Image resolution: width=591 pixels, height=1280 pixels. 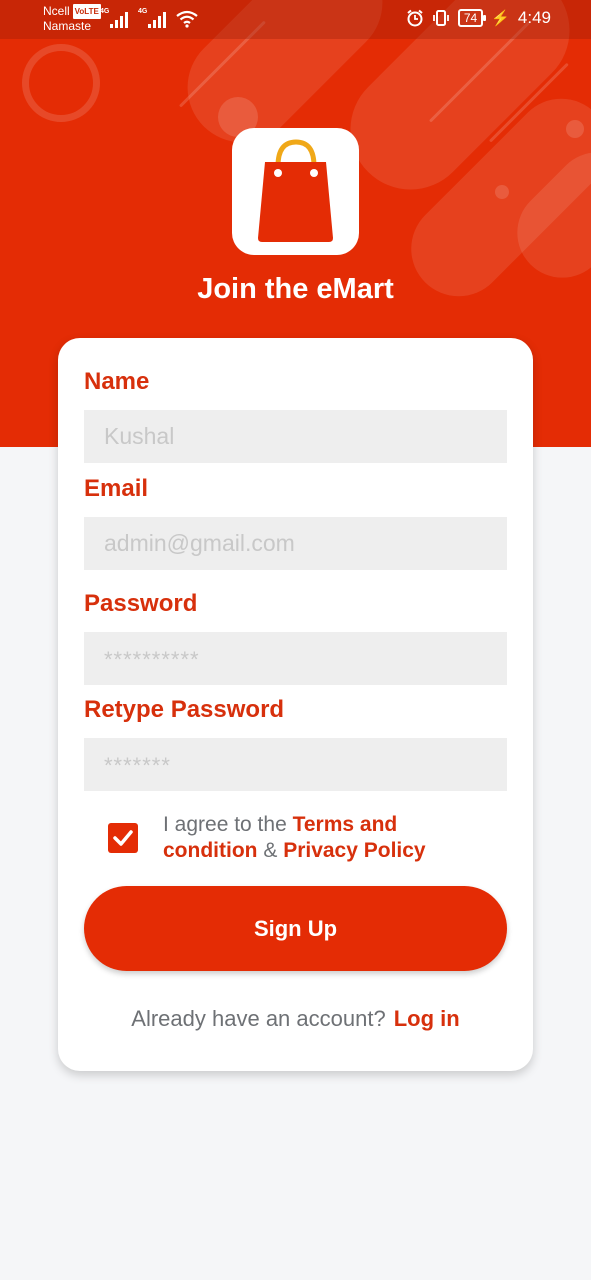 I want to click on checkmark-icon, so click(x=123, y=838).